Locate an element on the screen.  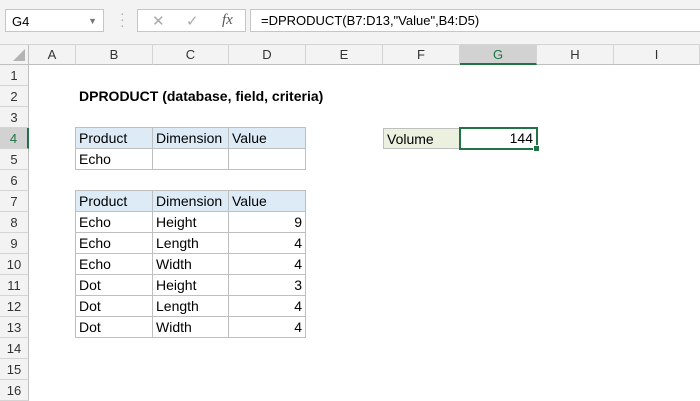
fx-icon: fx is located at coordinates (227, 20).